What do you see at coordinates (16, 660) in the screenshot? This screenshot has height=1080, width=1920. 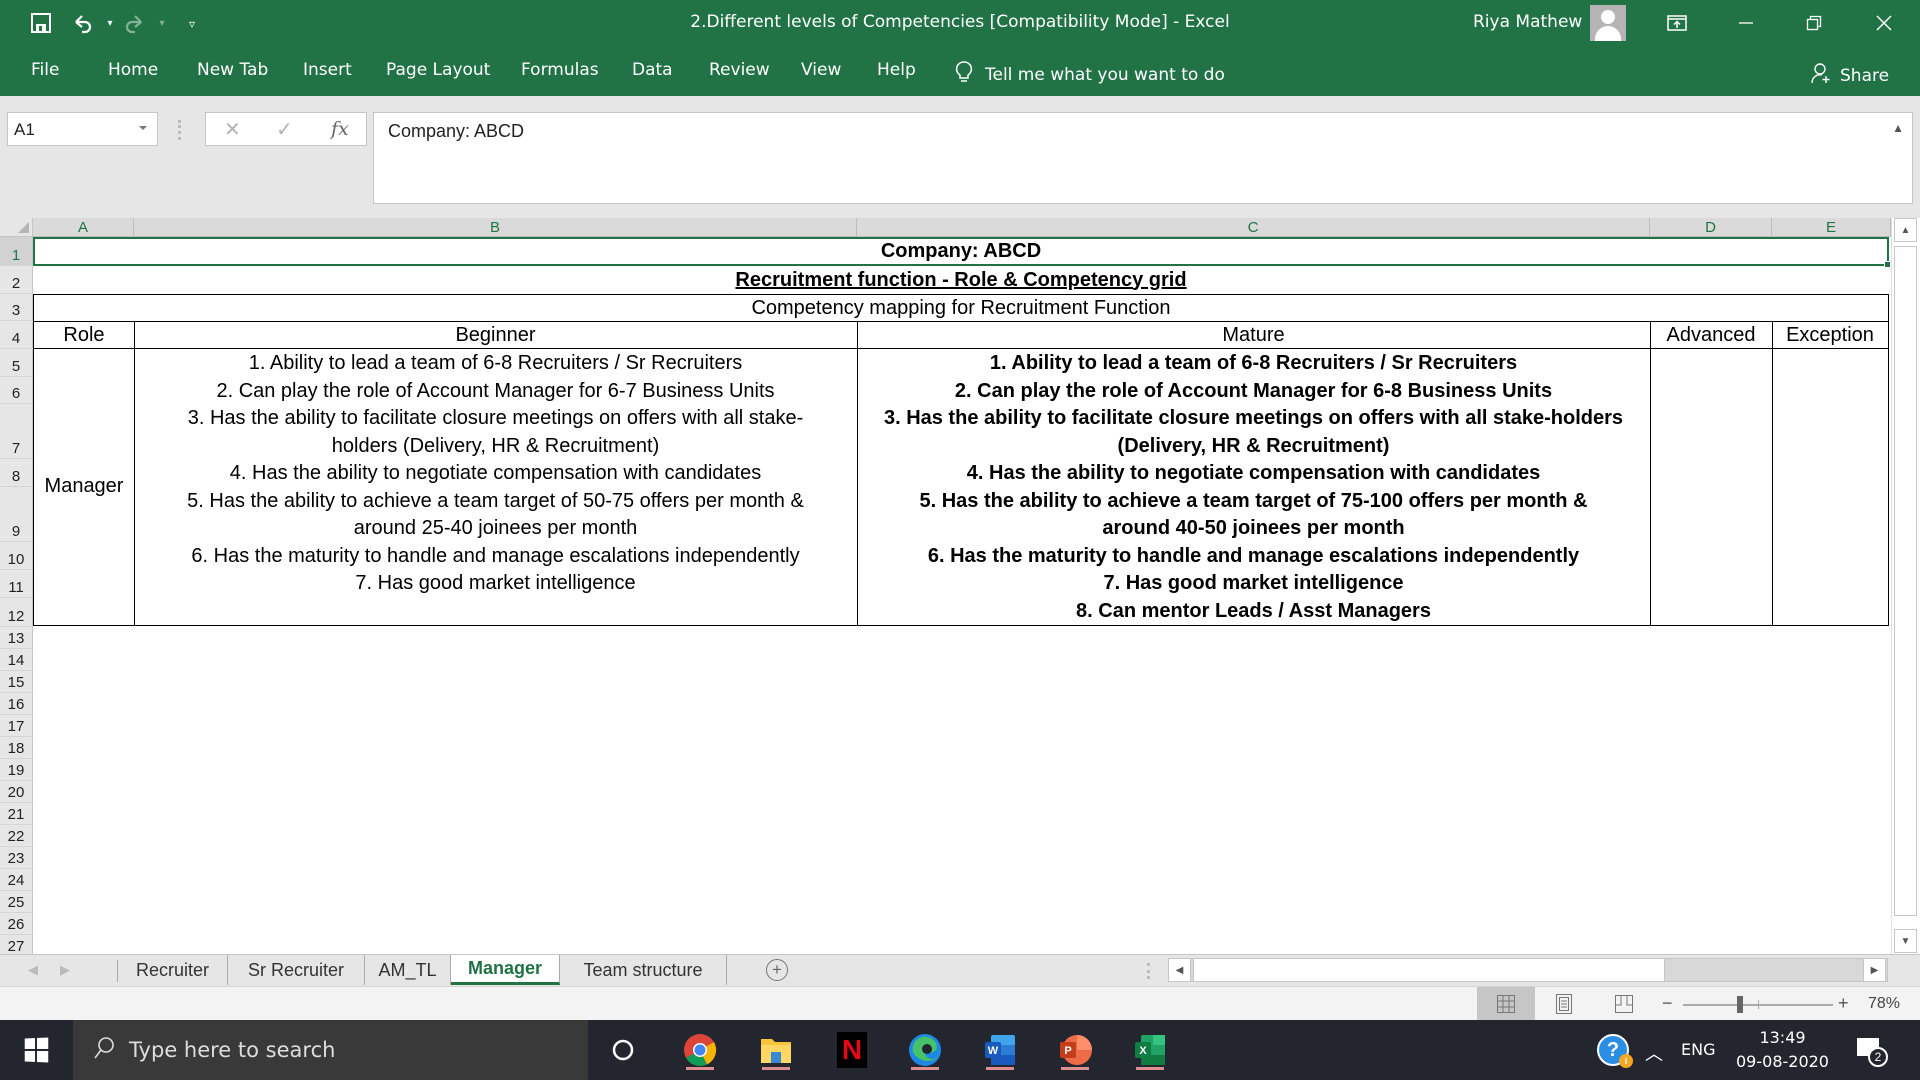 I see `row-header: 14` at bounding box center [16, 660].